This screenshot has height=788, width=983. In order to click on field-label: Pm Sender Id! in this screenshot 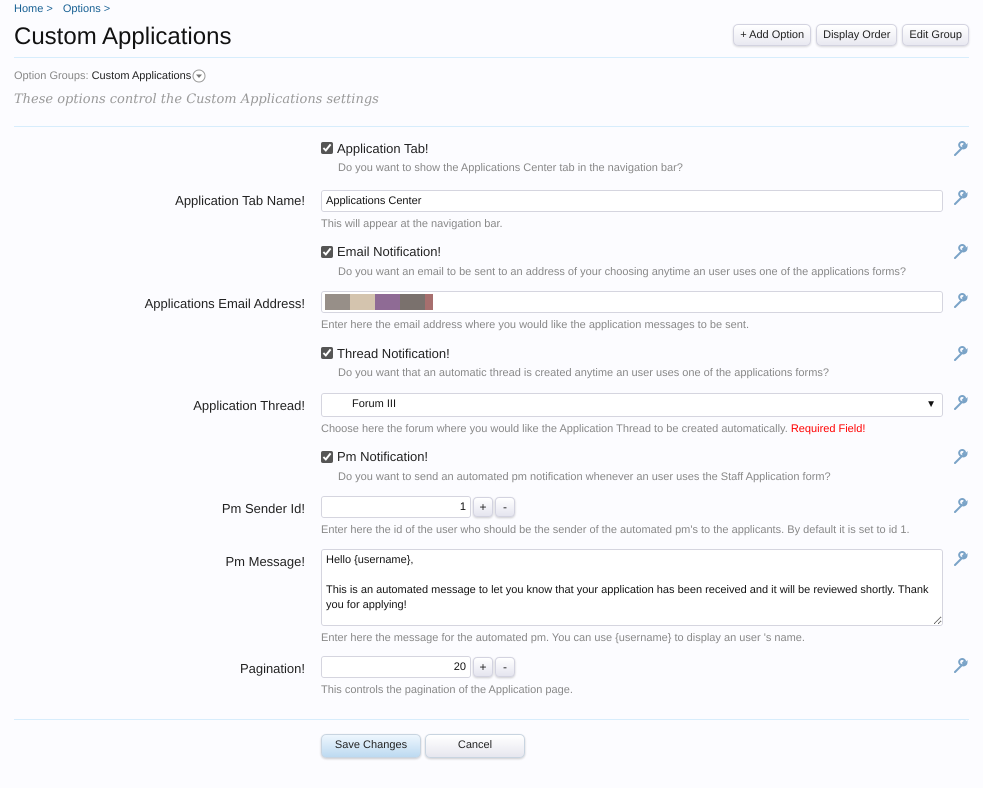, I will do `click(263, 508)`.